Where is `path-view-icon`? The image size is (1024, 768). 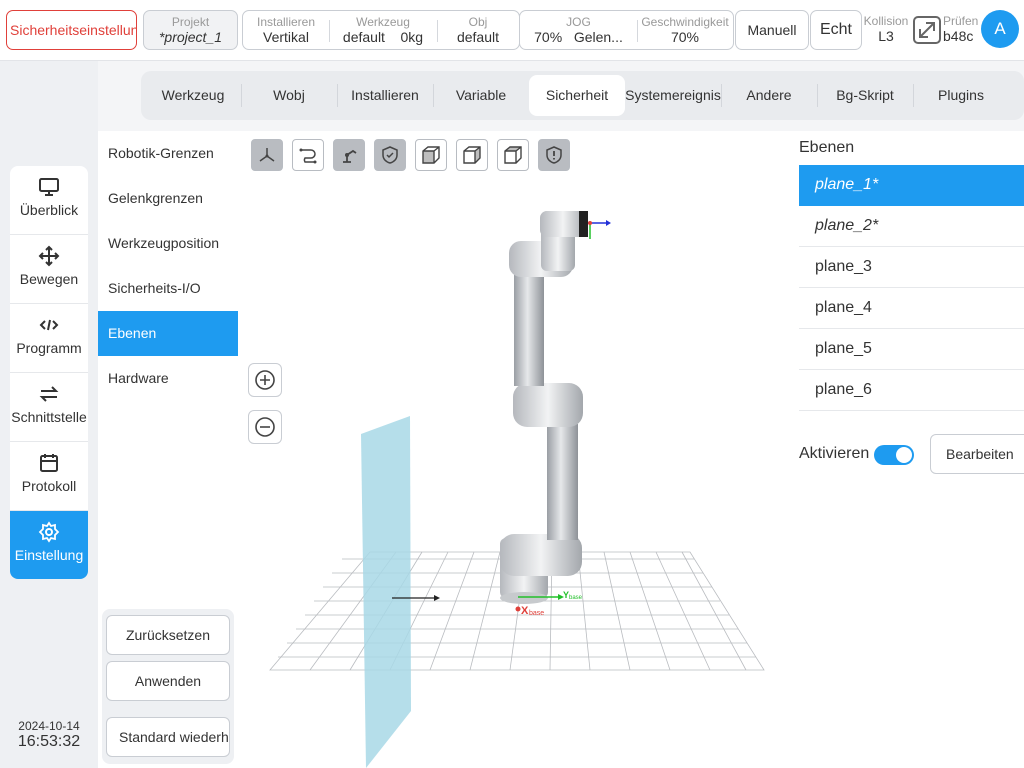
path-view-icon is located at coordinates (308, 155).